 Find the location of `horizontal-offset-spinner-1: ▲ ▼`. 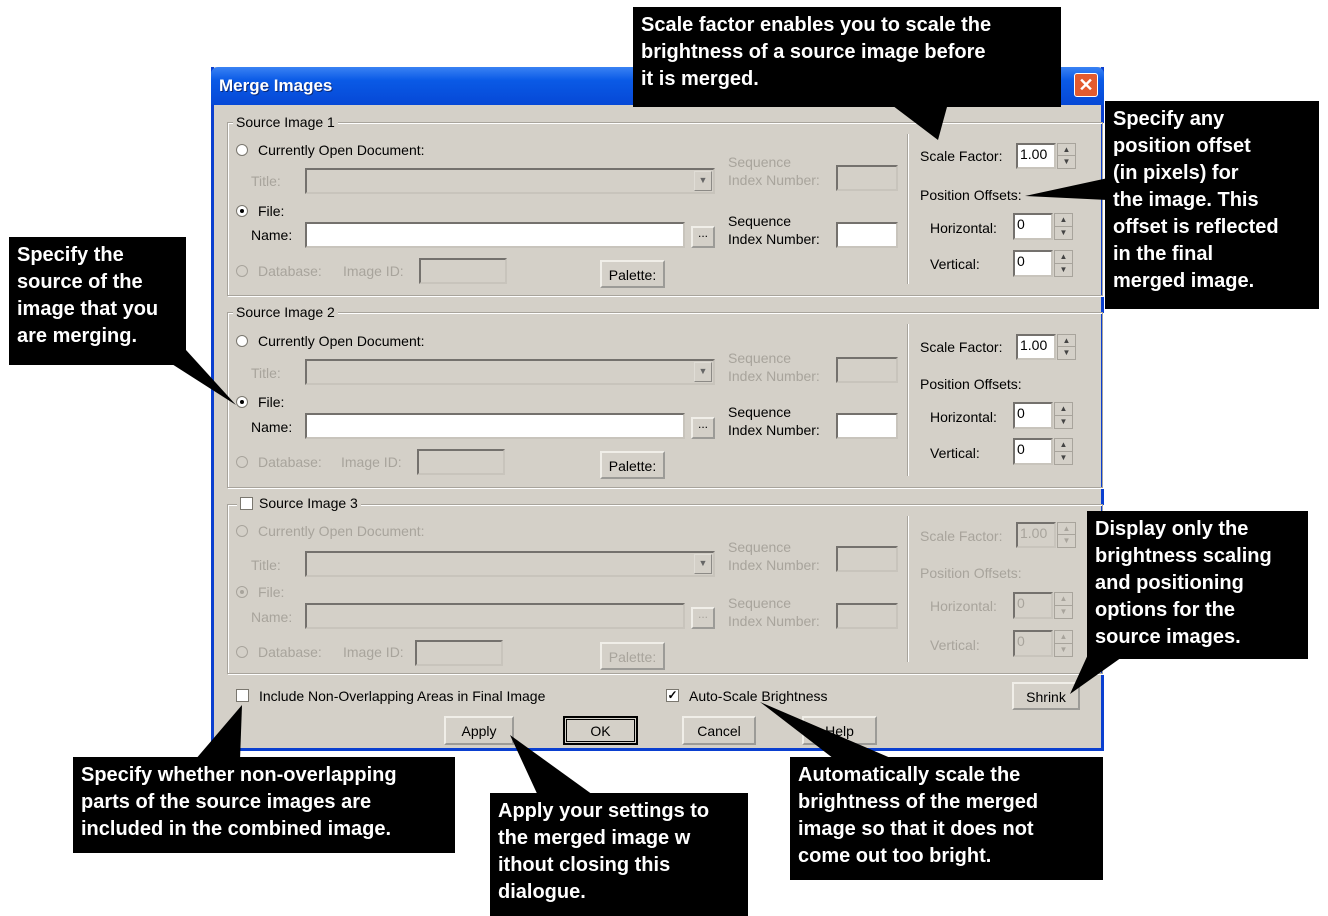

horizontal-offset-spinner-1: ▲ ▼ is located at coordinates (1063, 226).